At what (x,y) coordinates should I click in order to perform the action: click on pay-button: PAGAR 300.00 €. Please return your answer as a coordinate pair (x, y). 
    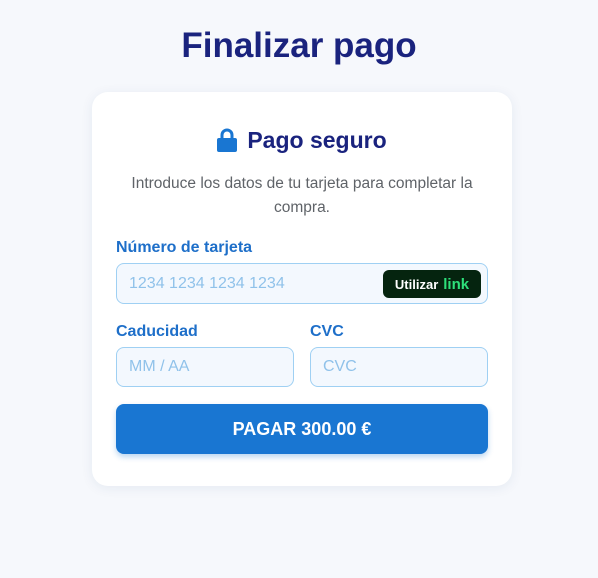
    Looking at the image, I should click on (302, 429).